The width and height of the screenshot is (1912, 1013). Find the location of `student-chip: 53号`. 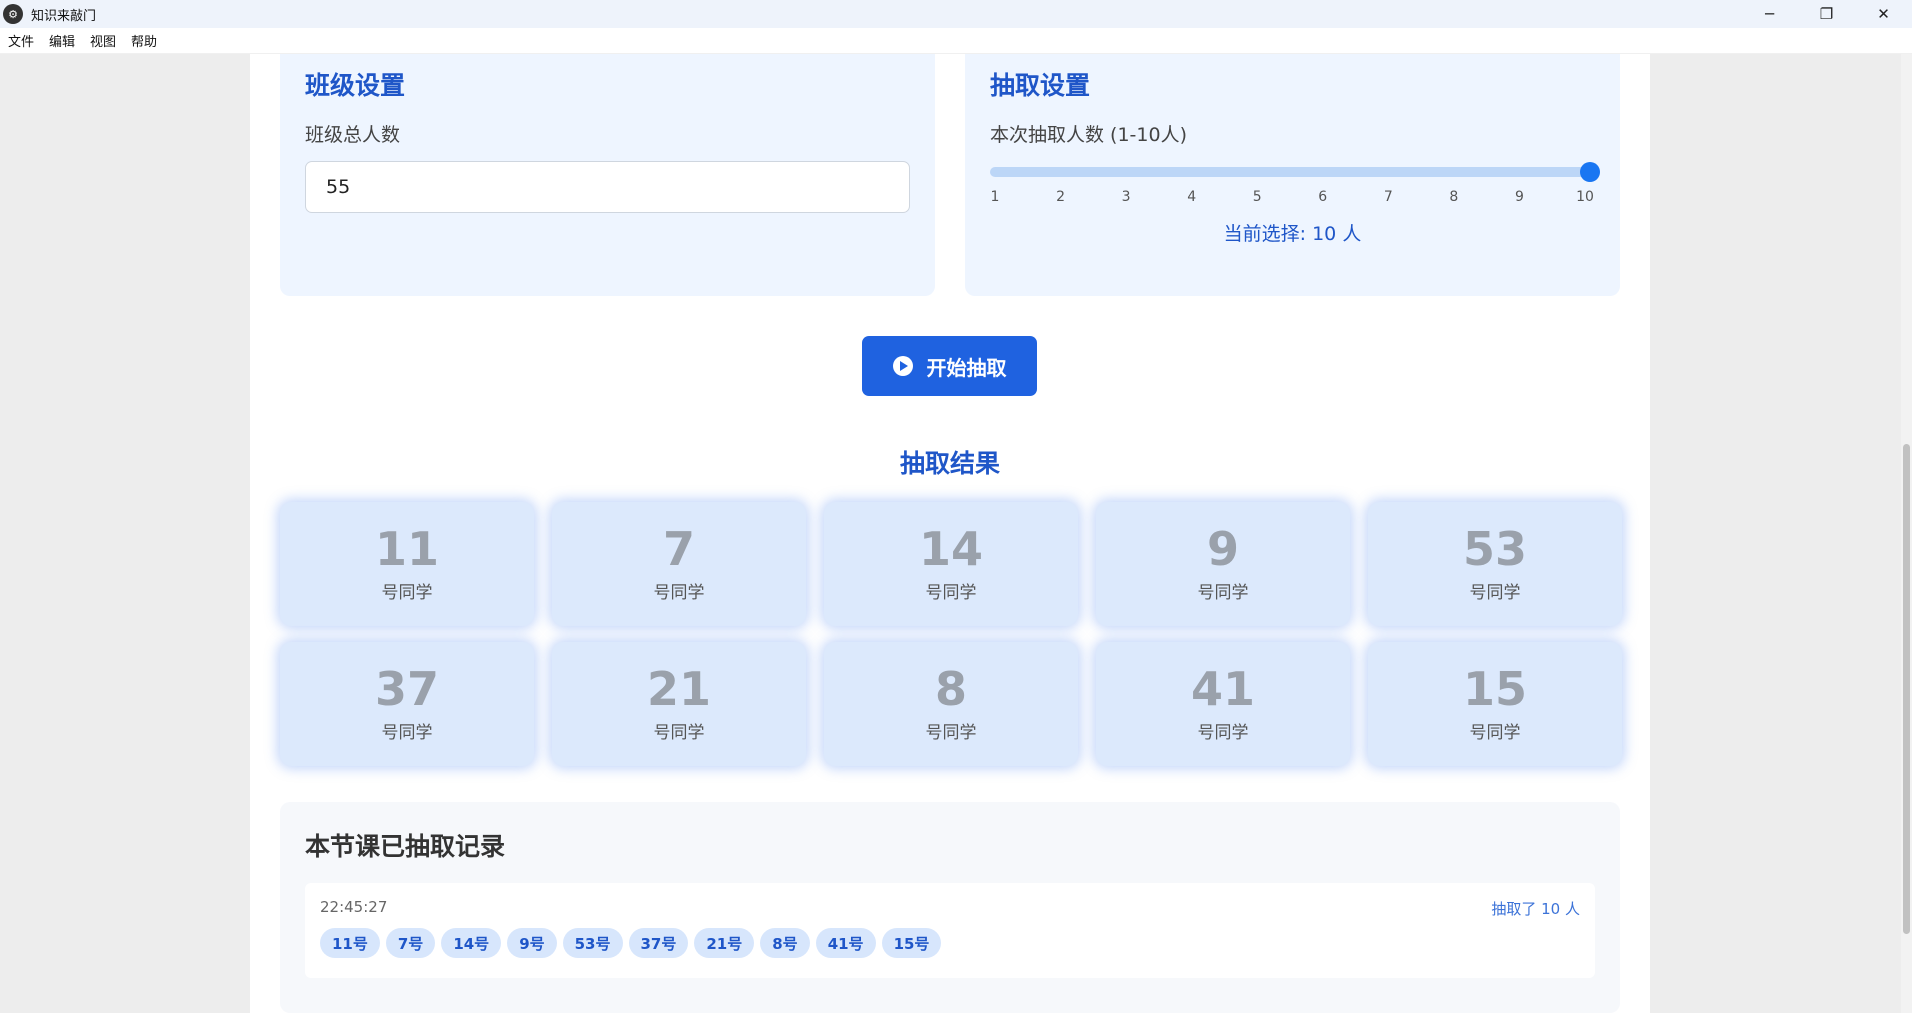

student-chip: 53号 is located at coordinates (592, 943).